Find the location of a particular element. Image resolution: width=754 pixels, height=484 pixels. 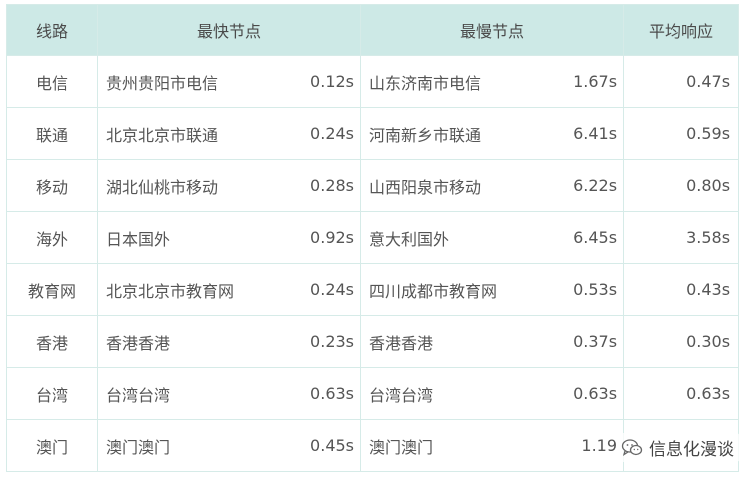

cell-slow-node: 四川成都市教育网 is located at coordinates (462, 289).